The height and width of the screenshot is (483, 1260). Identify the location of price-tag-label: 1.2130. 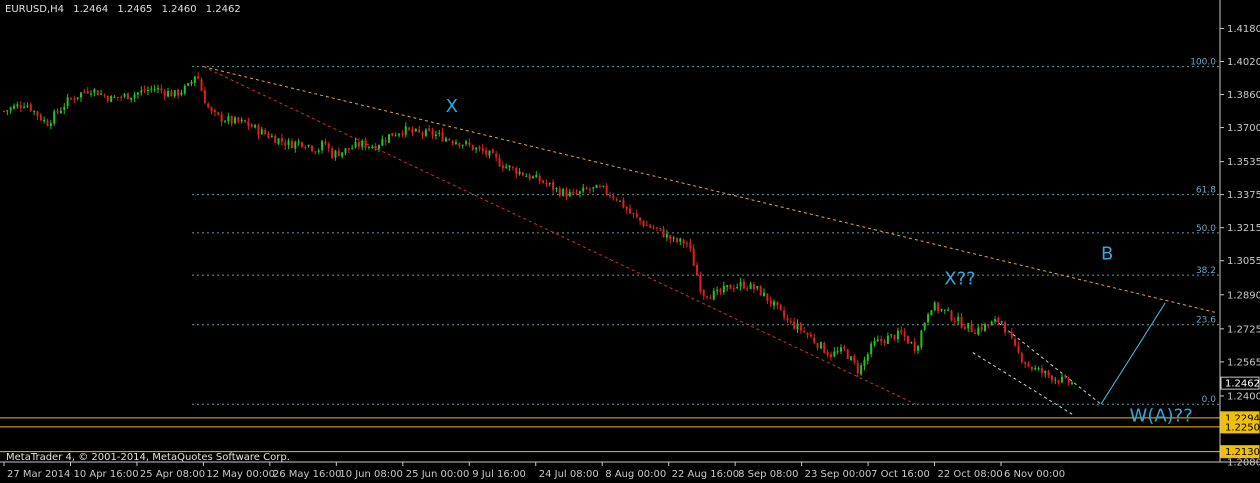
(1242, 452).